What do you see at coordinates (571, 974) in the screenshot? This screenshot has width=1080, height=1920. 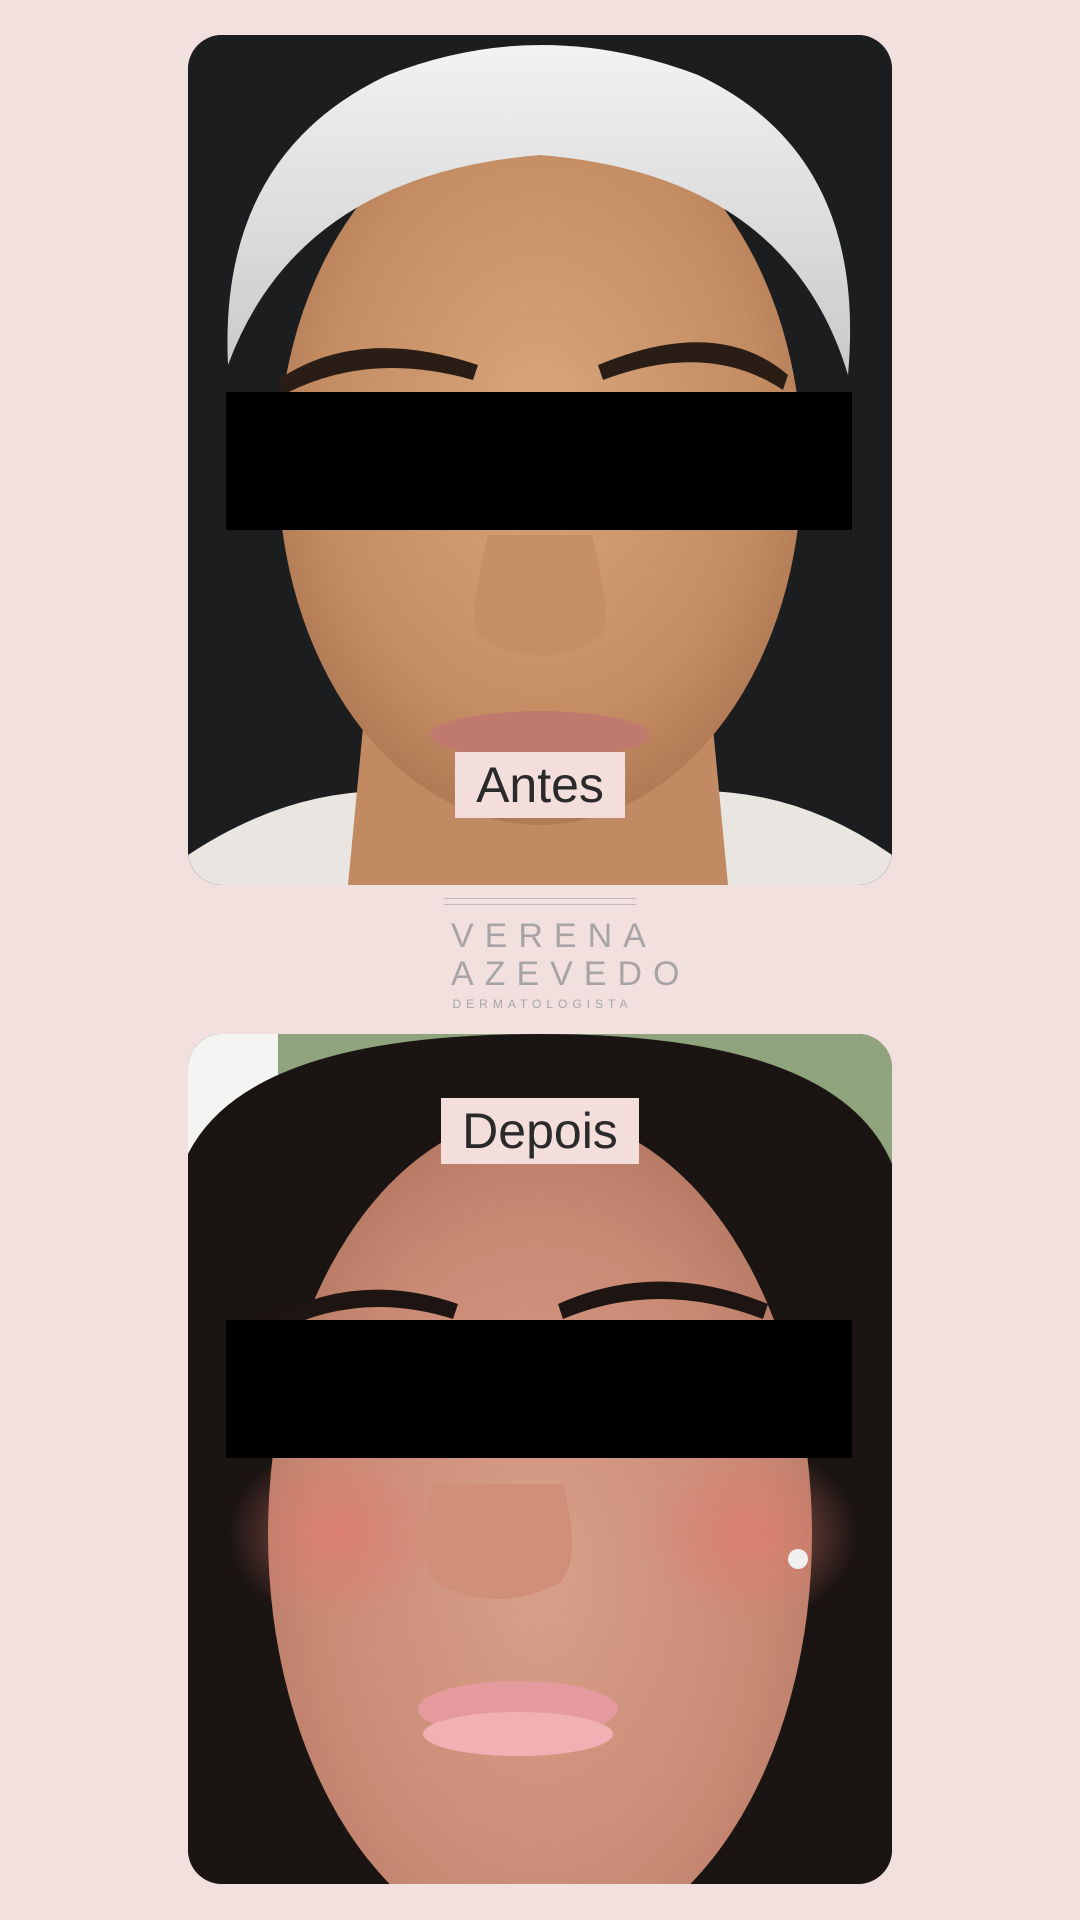 I see `logo-last-name: AZEVEDO` at bounding box center [571, 974].